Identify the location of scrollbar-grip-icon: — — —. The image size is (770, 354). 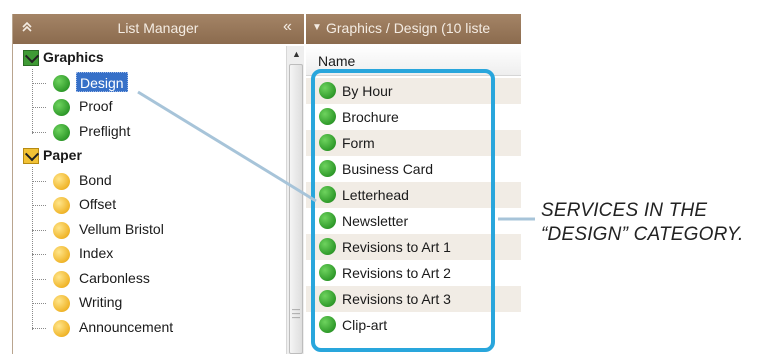
(296, 313).